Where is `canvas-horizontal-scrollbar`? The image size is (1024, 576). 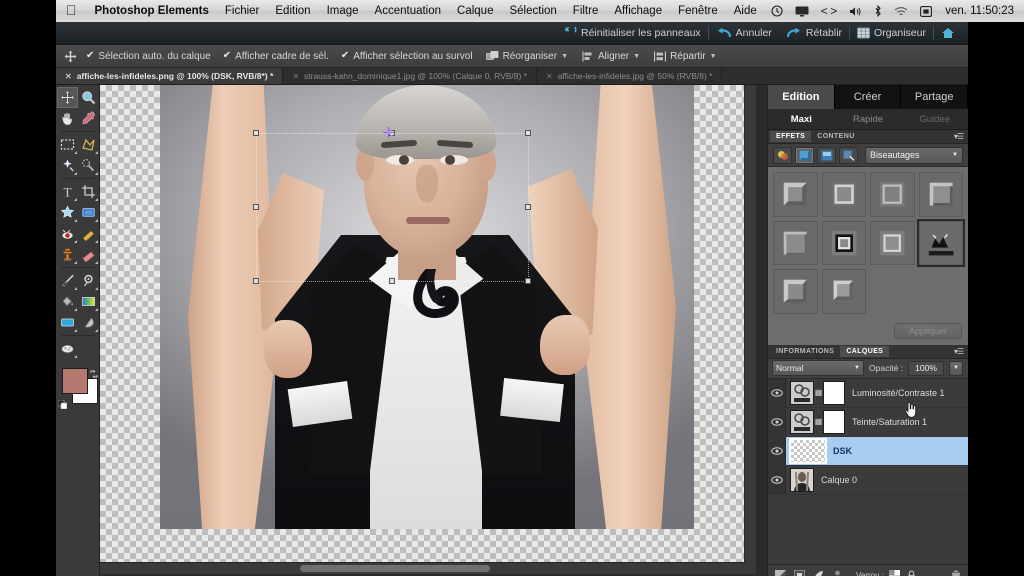 canvas-horizontal-scrollbar is located at coordinates (422, 568).